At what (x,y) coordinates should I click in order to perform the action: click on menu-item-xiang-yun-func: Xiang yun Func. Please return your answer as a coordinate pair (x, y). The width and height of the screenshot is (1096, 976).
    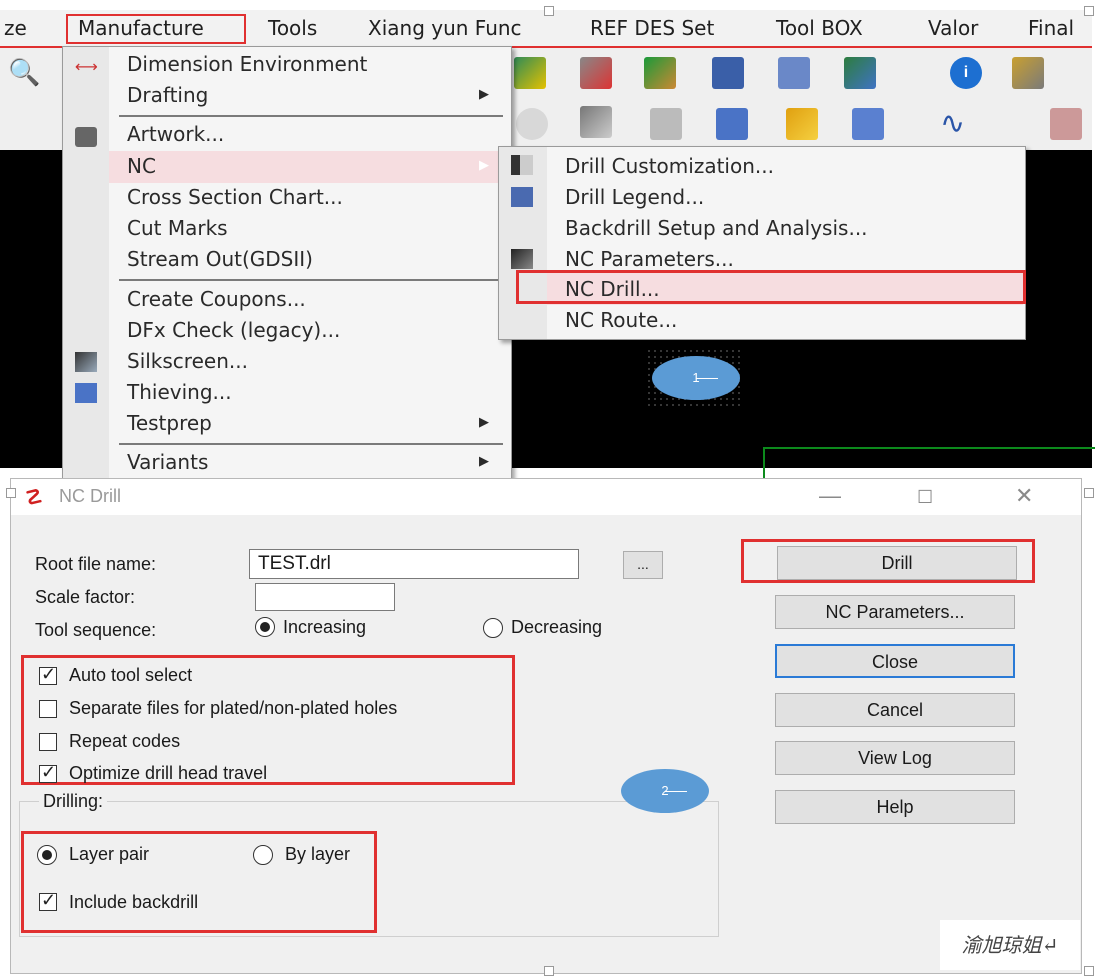
    Looking at the image, I should click on (445, 28).